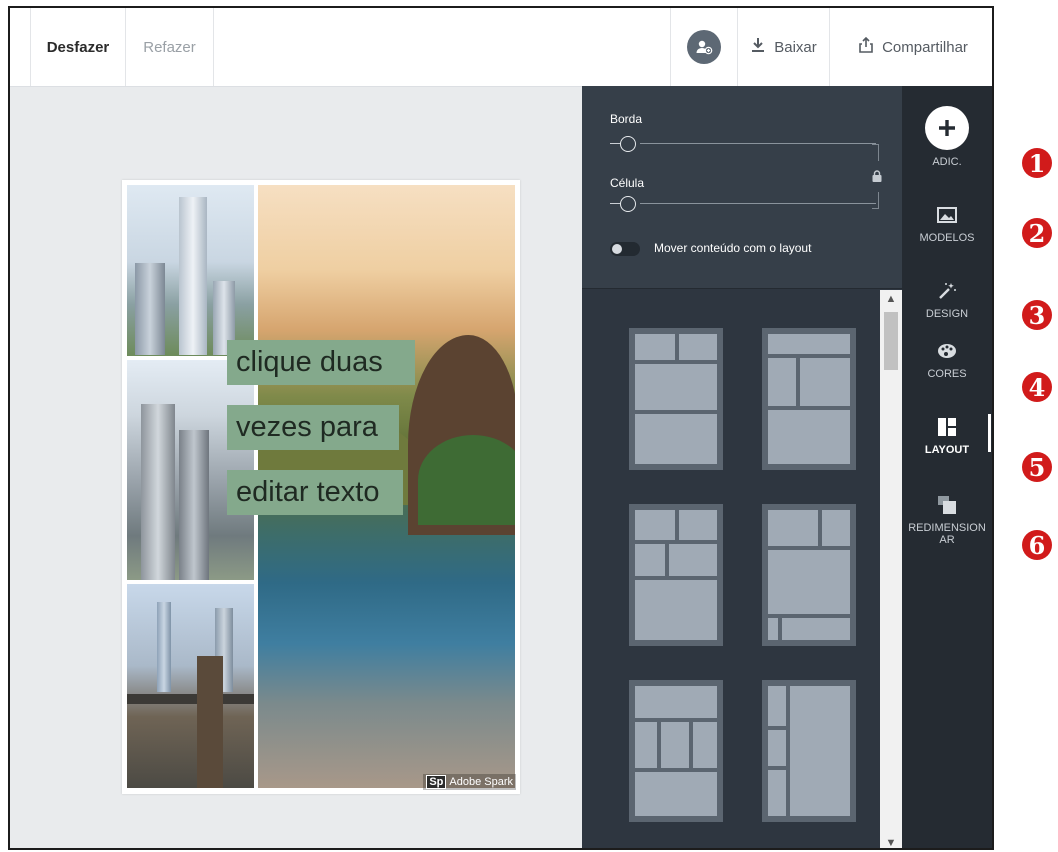  I want to click on border-slider-handle, so click(628, 144).